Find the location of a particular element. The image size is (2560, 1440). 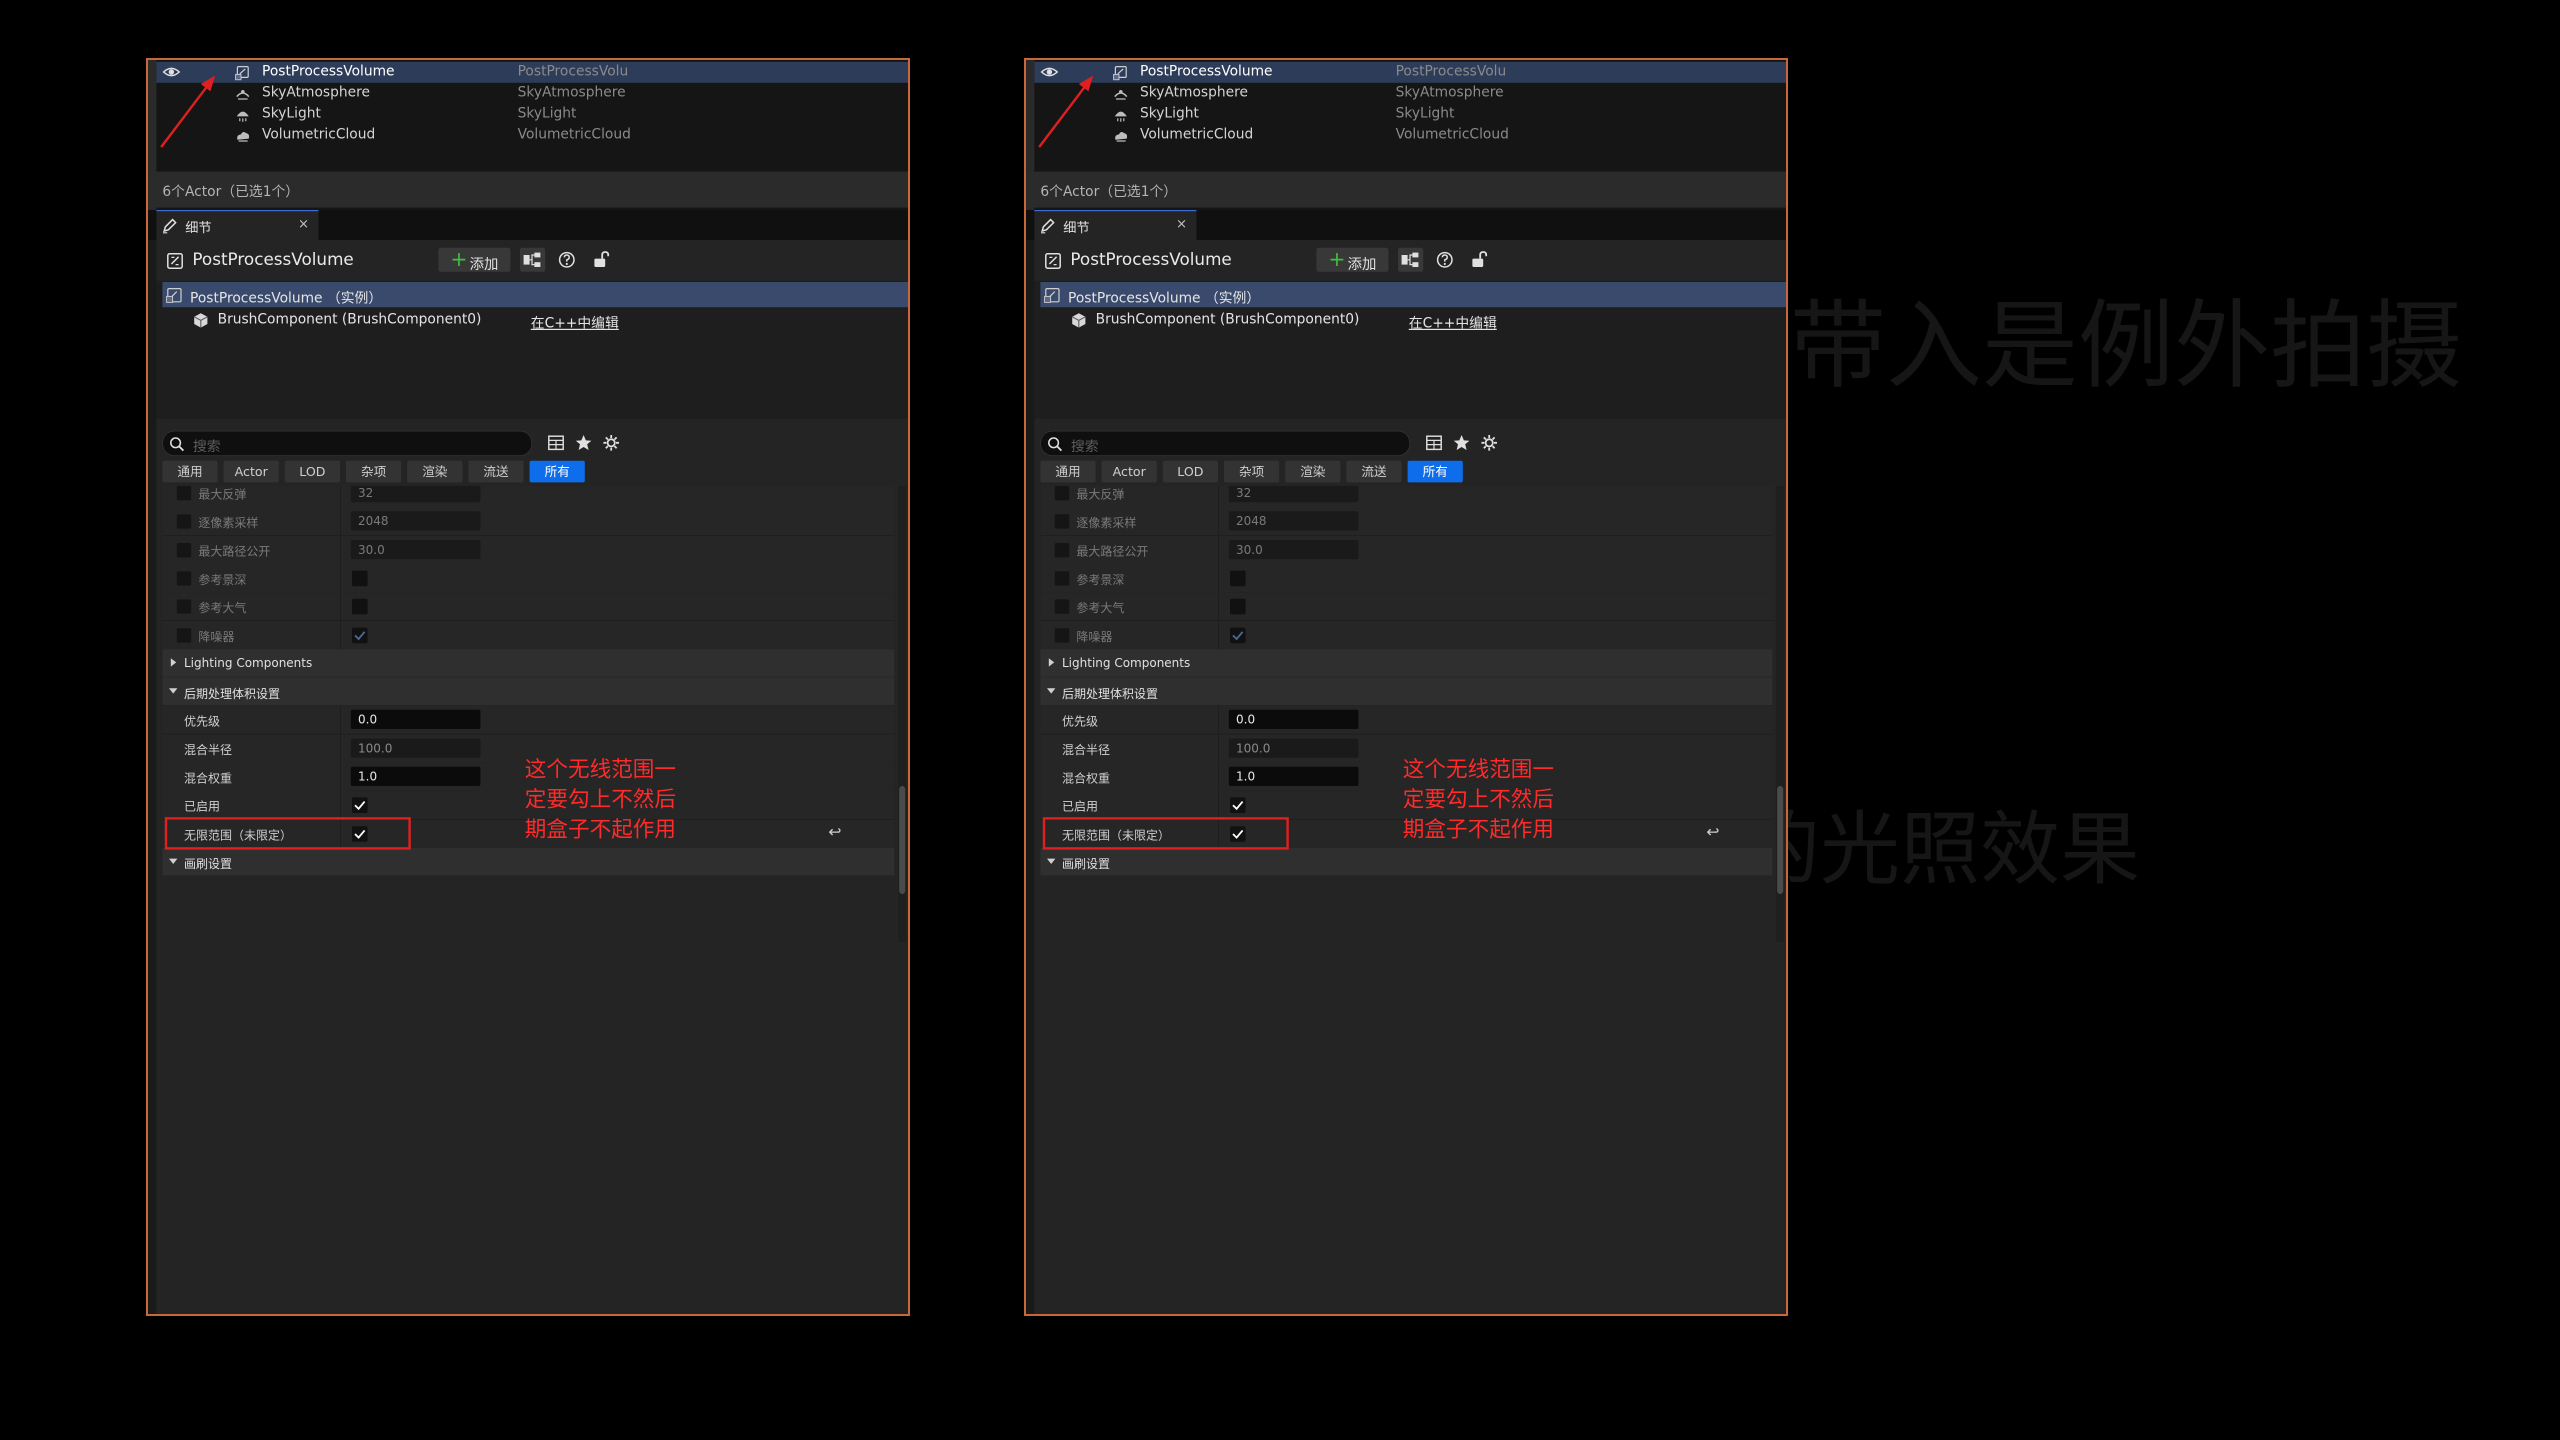

property-row: 最大路径公开 30.0 is located at coordinates (528, 550).